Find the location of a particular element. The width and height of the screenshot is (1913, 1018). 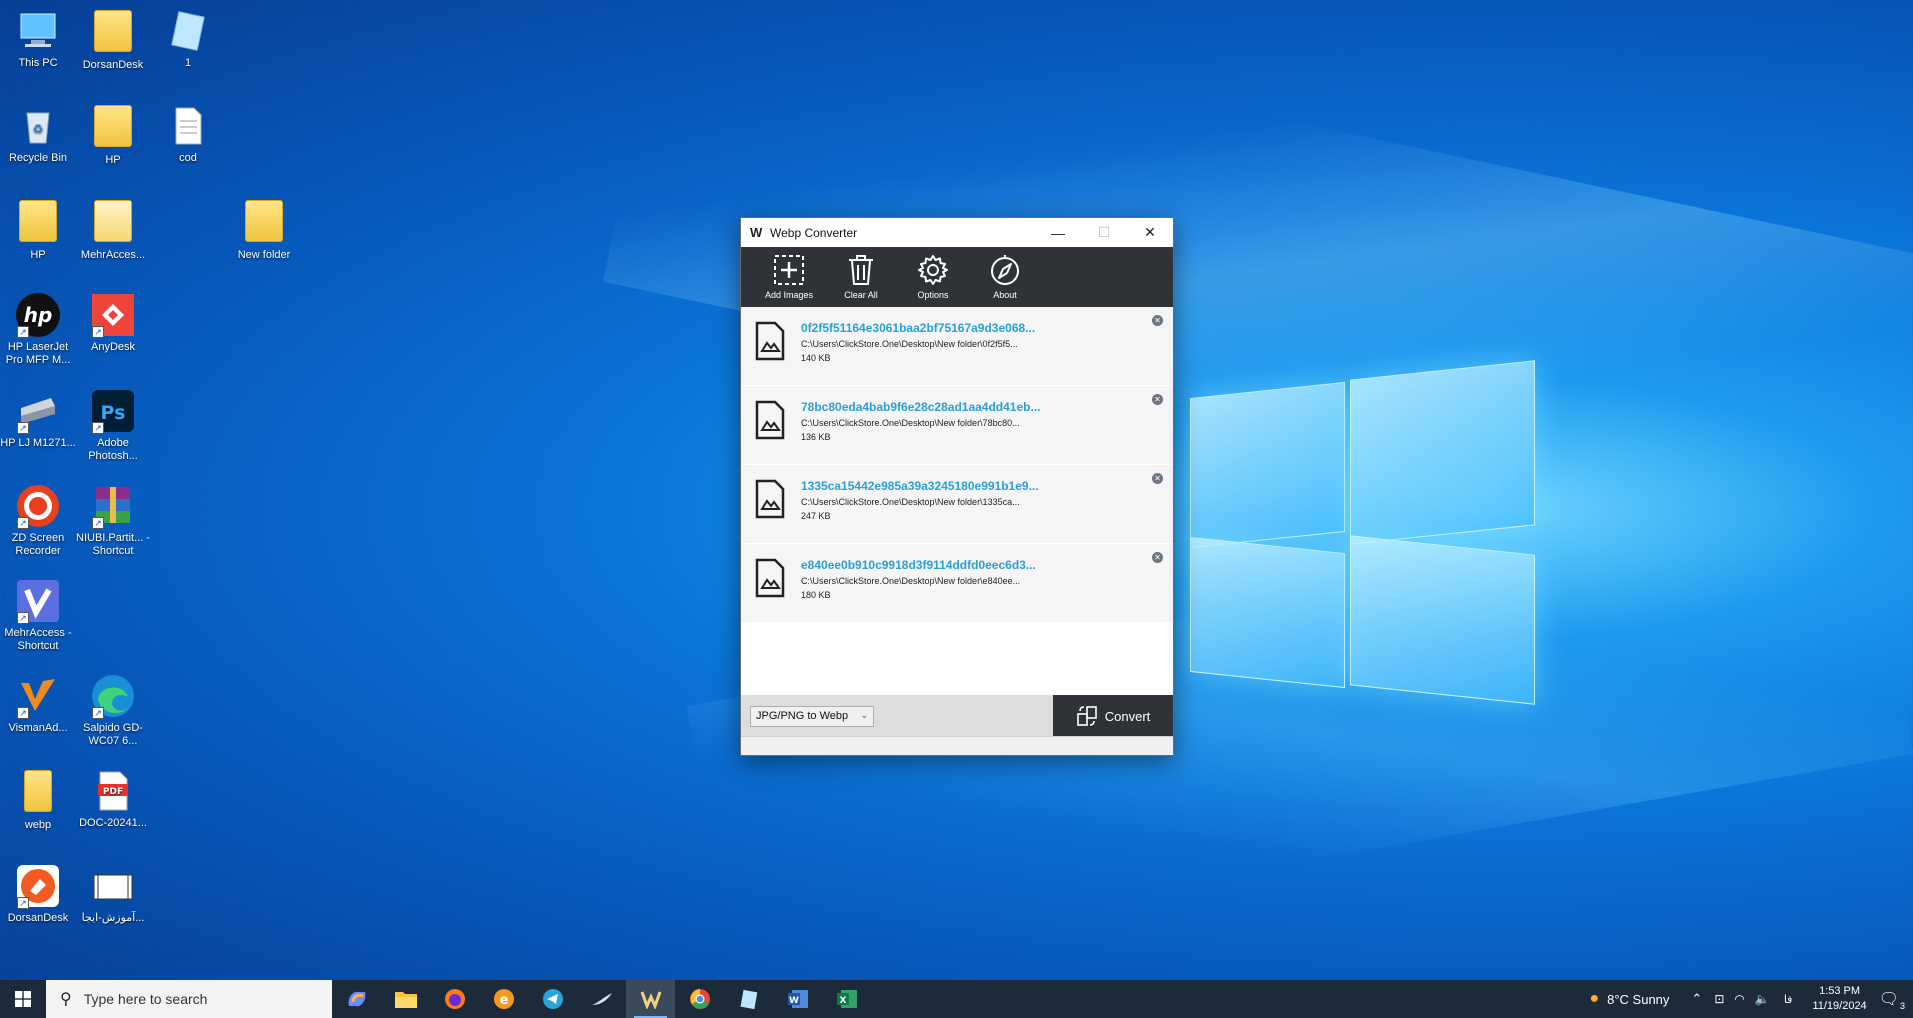

desktop-icon-dorsandesk-folder: DorsanDesk is located at coordinates (113, 40).